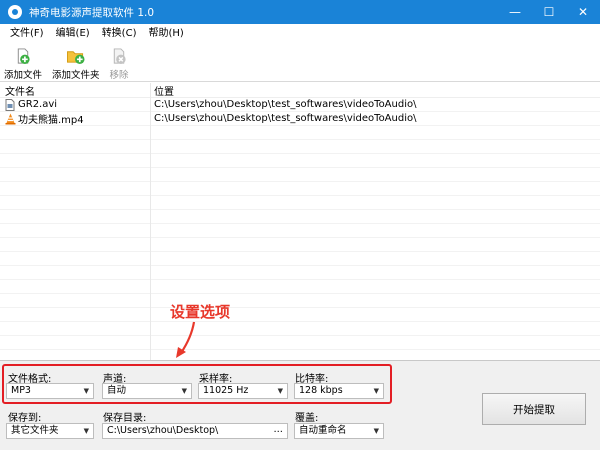 The height and width of the screenshot is (450, 600). I want to click on file-name: 功夫熊猫.mp4, so click(51, 120).